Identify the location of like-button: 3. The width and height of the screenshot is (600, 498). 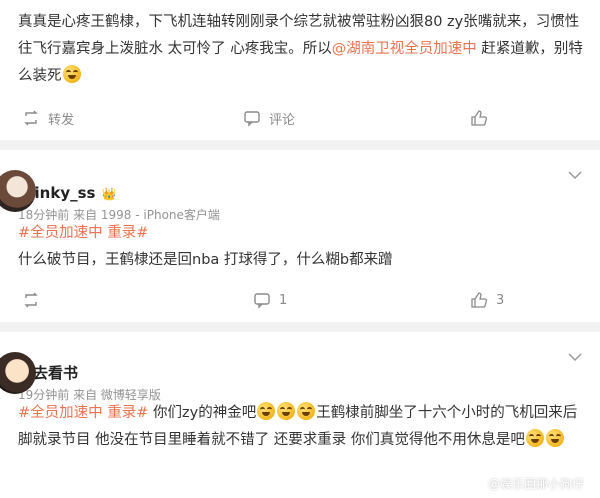
(487, 300).